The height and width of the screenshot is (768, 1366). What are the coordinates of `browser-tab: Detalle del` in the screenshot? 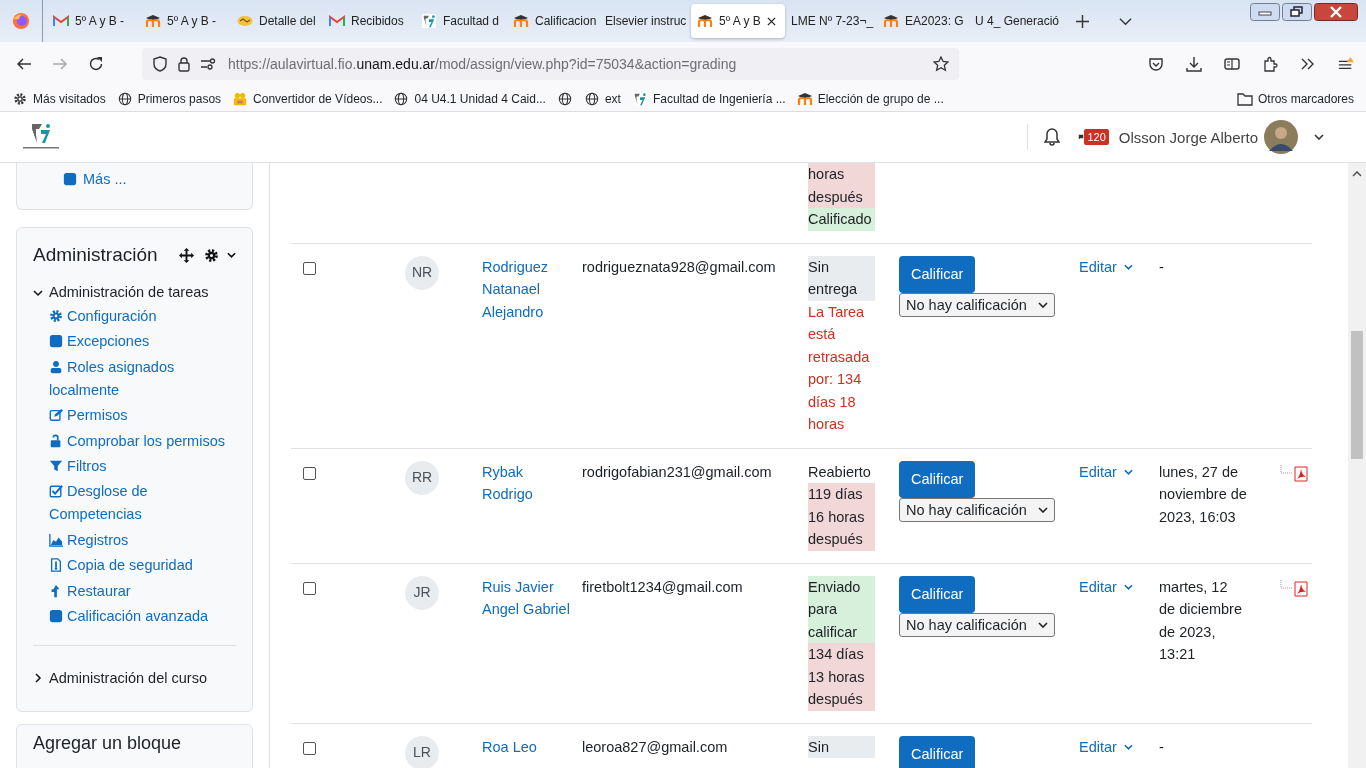 It's located at (277, 21).